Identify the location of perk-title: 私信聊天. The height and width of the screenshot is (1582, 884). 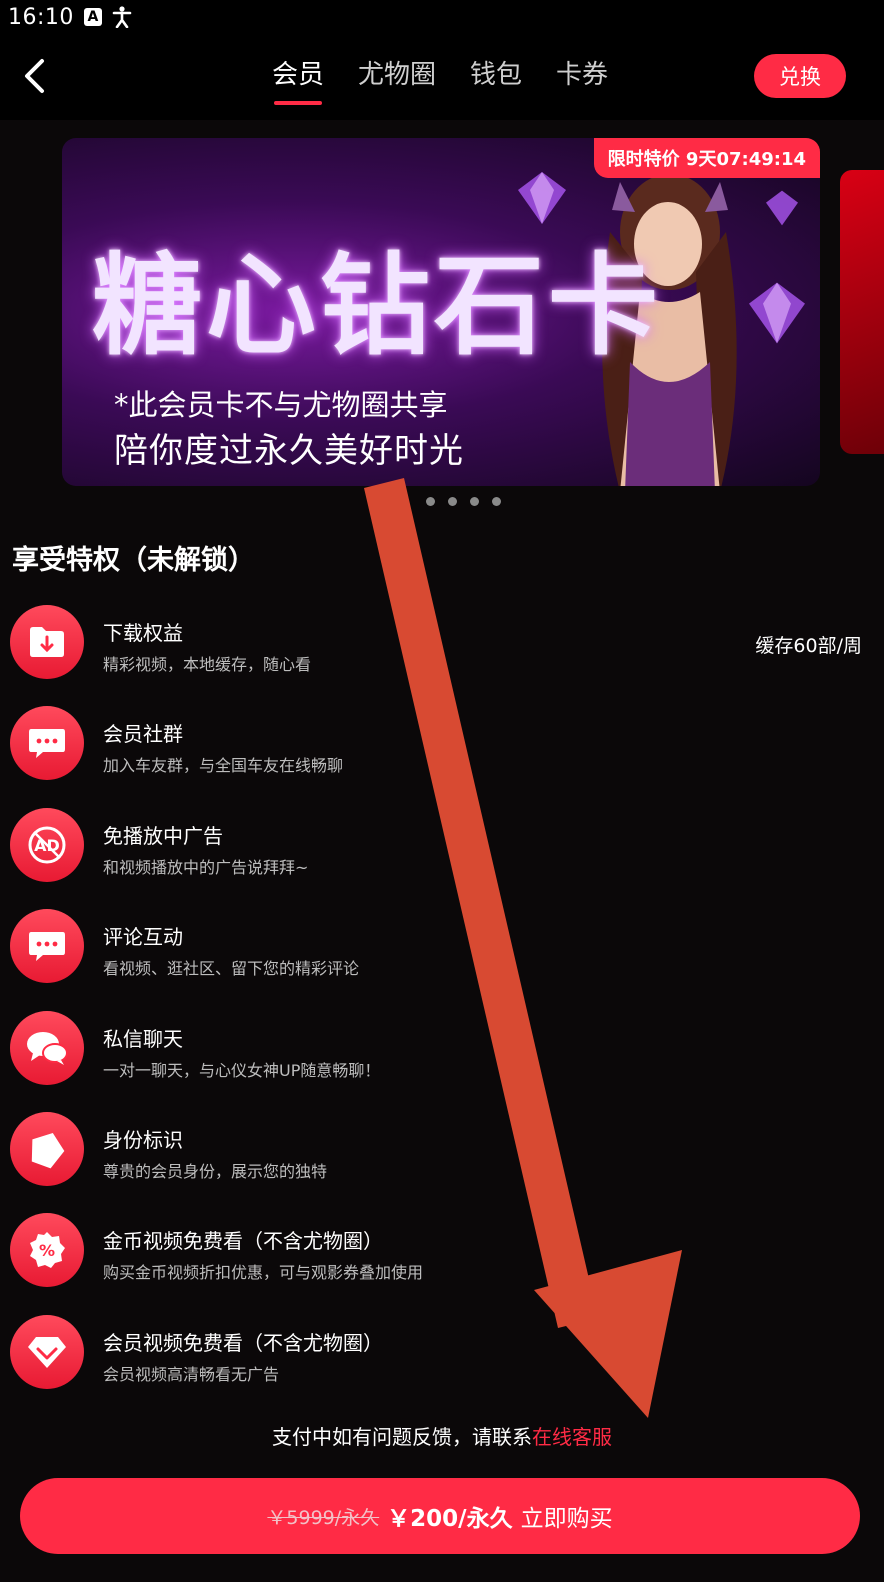
(143, 1039).